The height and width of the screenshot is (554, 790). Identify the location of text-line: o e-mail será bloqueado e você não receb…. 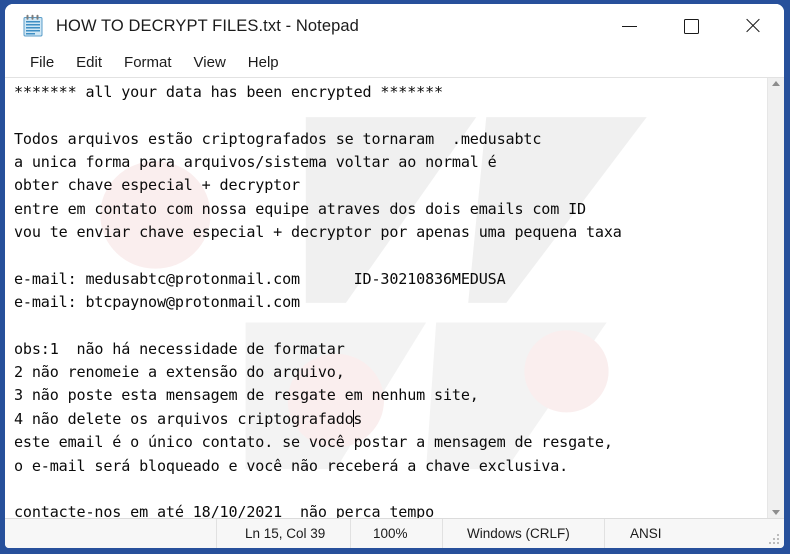
(291, 465).